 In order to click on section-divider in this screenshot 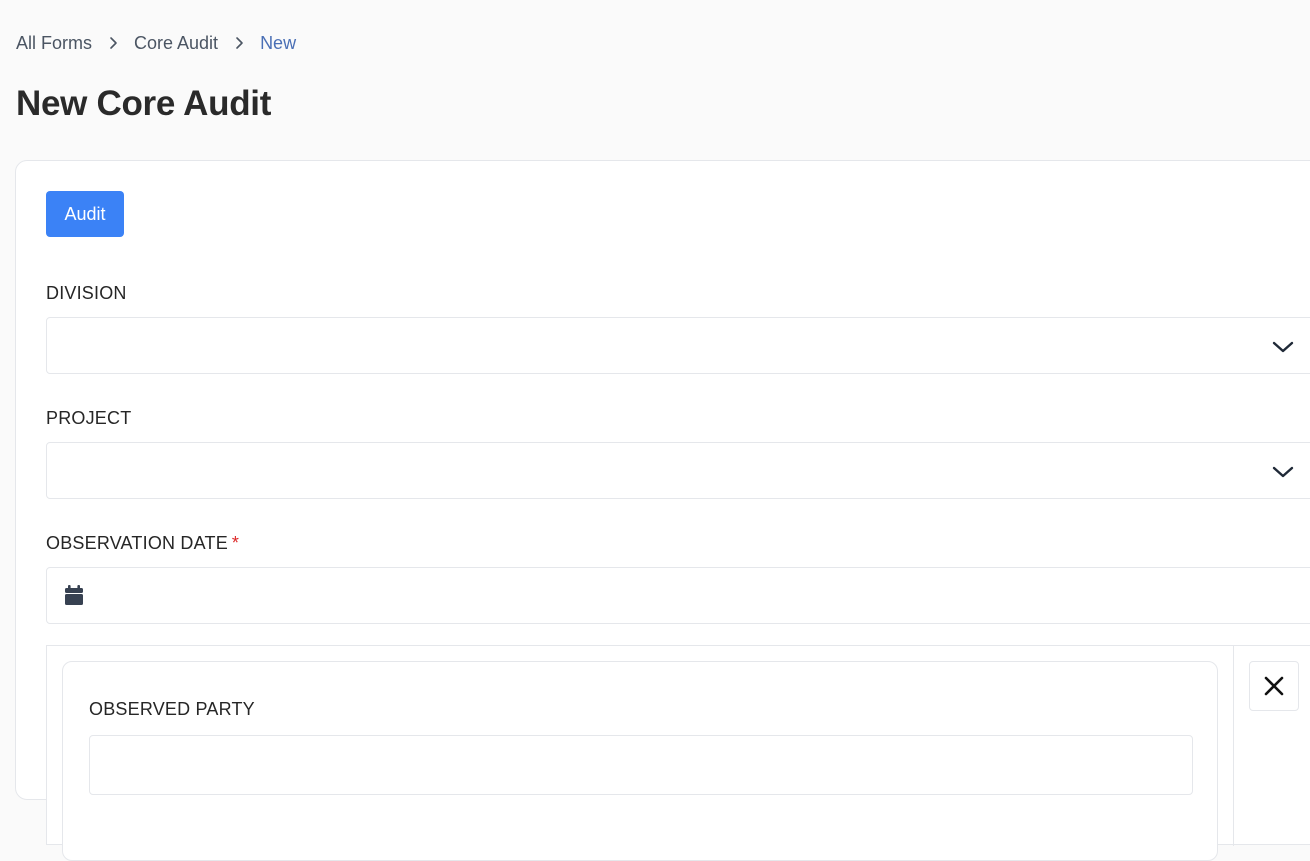, I will do `click(1233, 746)`.